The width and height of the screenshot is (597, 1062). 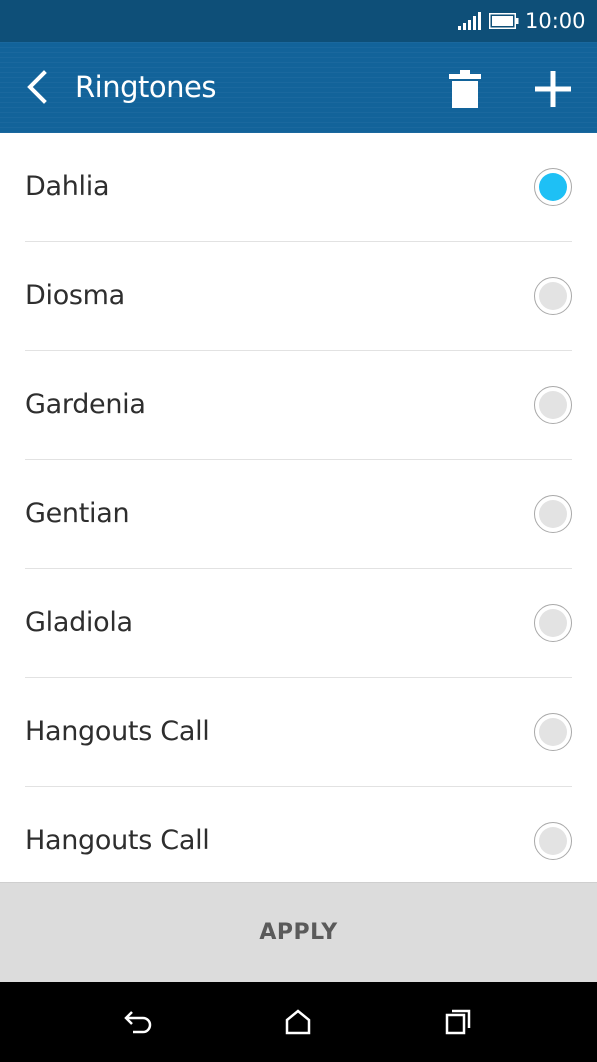 I want to click on ringtone-label: Gladiola, so click(x=79, y=622).